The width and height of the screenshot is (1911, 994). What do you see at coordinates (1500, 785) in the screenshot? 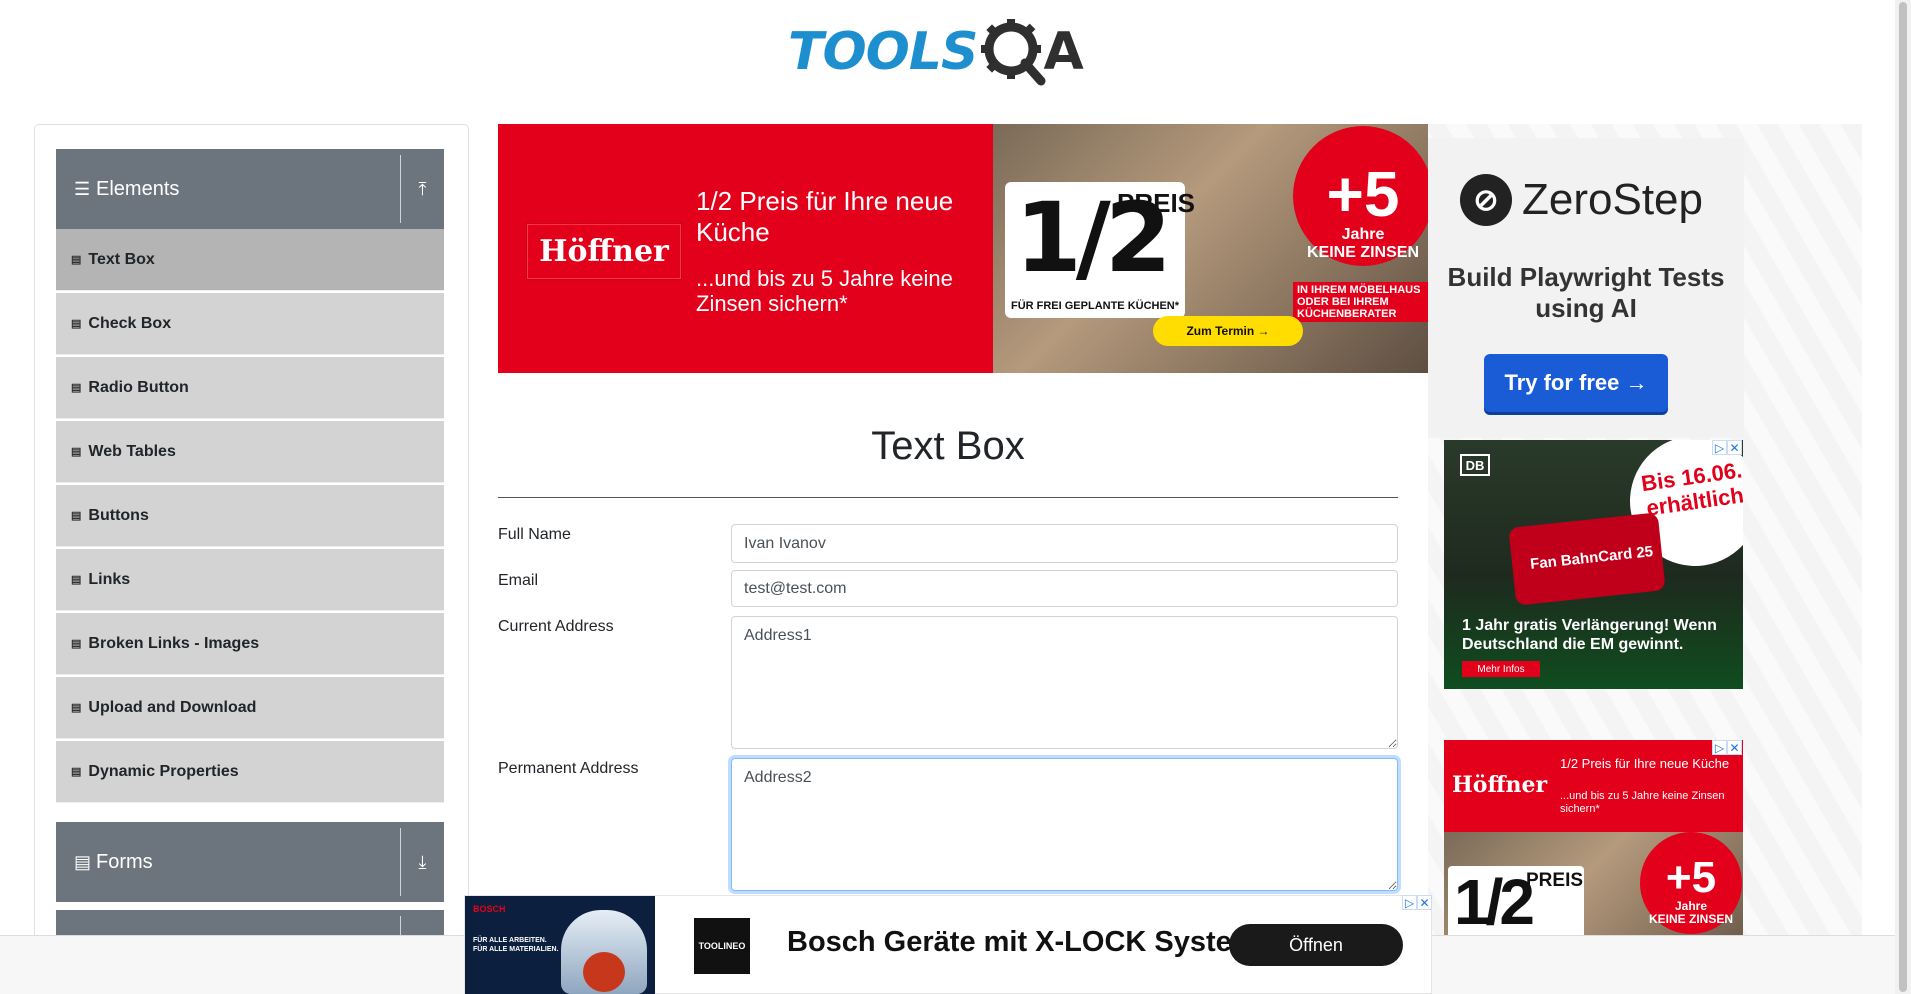
I see `hoeffner-small-logo: Höffner` at bounding box center [1500, 785].